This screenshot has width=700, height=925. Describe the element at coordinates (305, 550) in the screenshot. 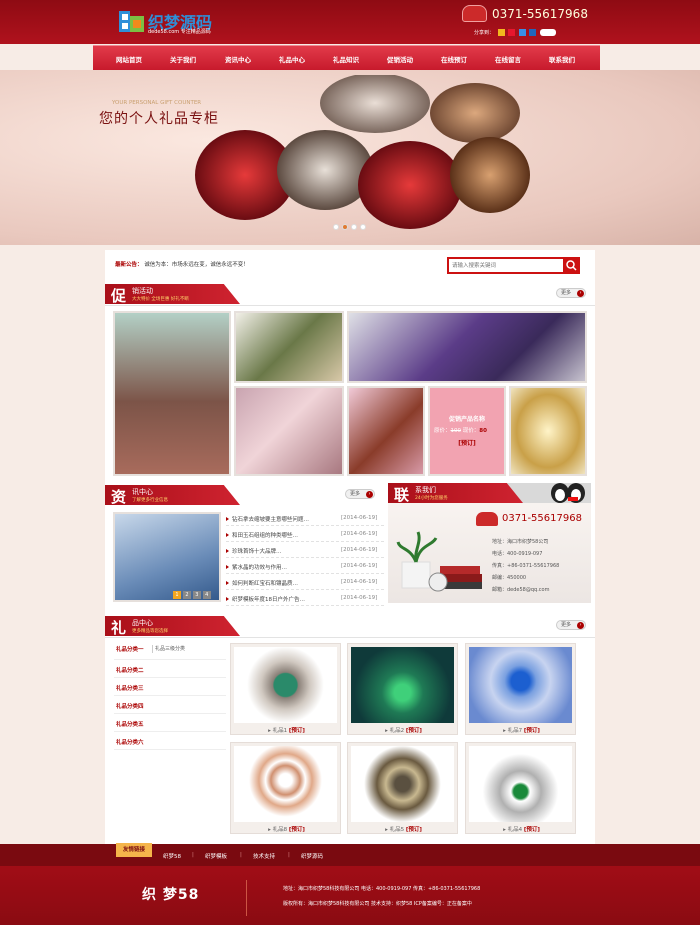

I see `news-row: 珍珠首饰十大品牌… [2014-06-19]` at that location.